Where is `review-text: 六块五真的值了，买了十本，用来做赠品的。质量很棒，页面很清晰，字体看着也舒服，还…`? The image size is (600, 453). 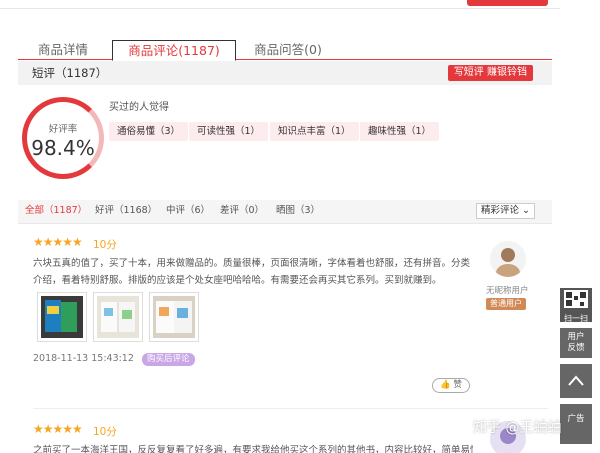 review-text: 六块五真的值了，买了十本，用来做赠品的。质量很棒，页面很清晰，字体看着也舒服，还… is located at coordinates (252, 272).